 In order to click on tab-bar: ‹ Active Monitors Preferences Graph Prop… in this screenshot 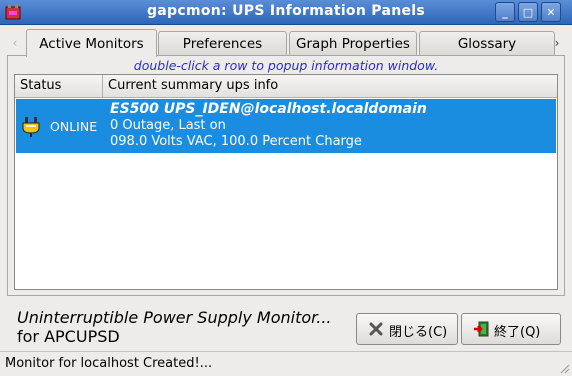, I will do `click(286, 43)`.